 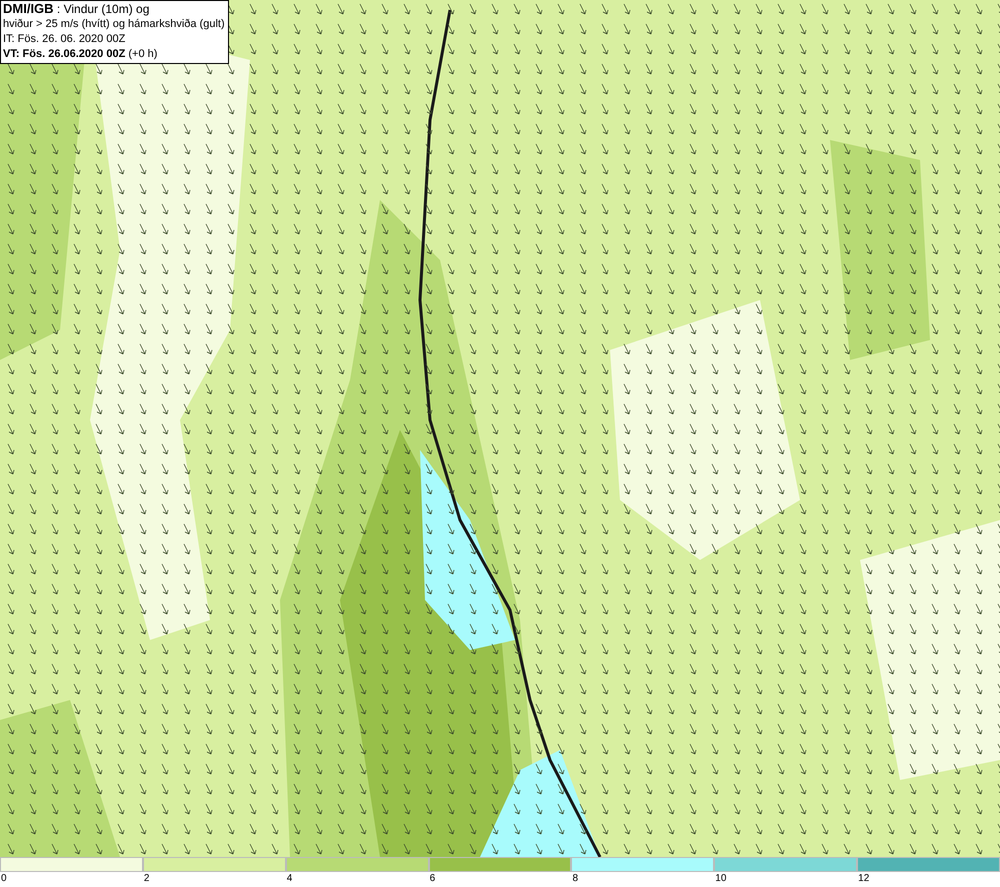 What do you see at coordinates (289, 878) in the screenshot?
I see `legend-label: 4` at bounding box center [289, 878].